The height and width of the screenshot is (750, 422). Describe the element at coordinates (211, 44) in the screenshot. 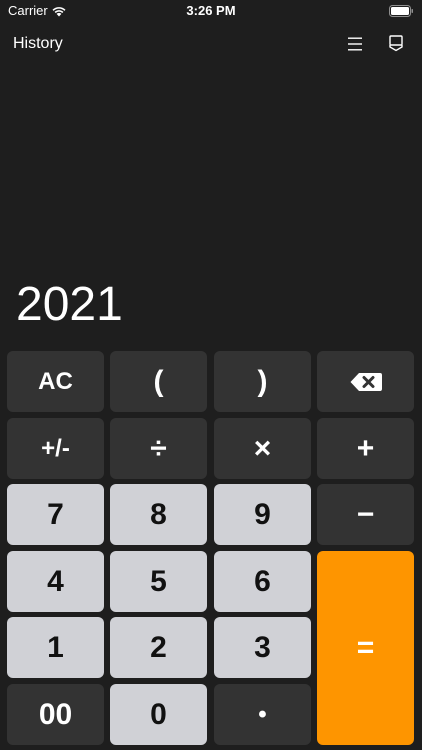

I see `nav-bar: History` at that location.